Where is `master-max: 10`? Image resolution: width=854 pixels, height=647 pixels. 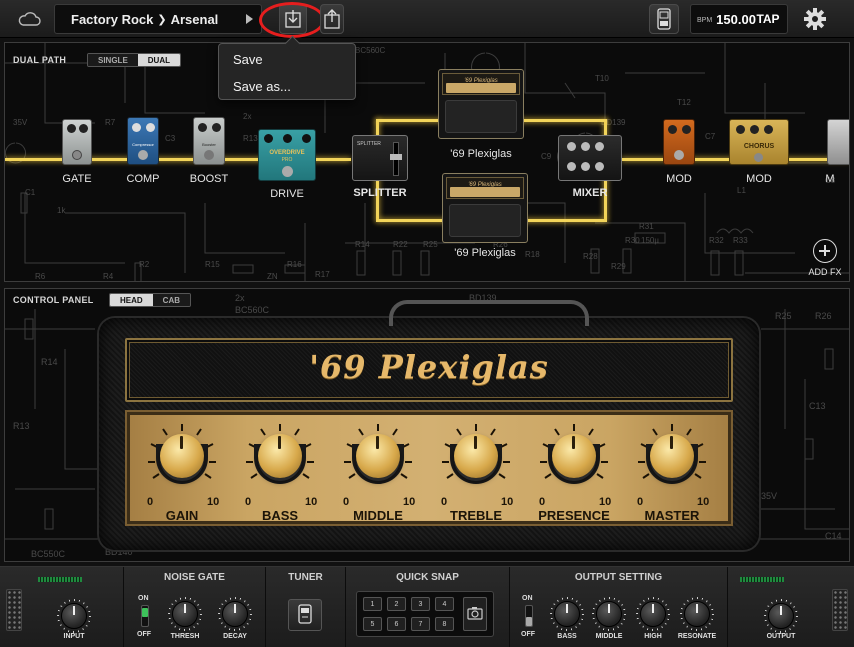 master-max: 10 is located at coordinates (703, 502).